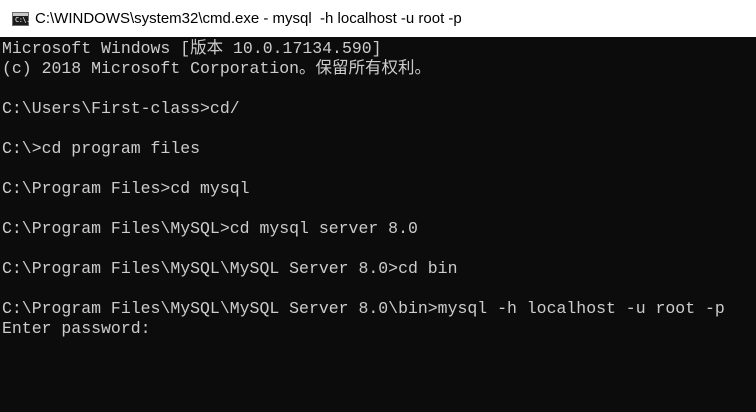 This screenshot has height=412, width=756. Describe the element at coordinates (121, 108) in the screenshot. I see `console-line: C:\Users\First-class>cd/` at that location.